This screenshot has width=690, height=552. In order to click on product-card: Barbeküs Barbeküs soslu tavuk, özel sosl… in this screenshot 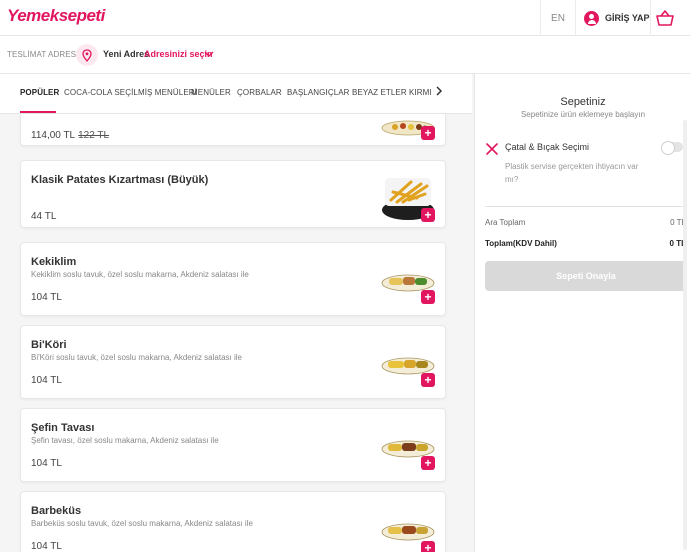, I will do `click(233, 521)`.